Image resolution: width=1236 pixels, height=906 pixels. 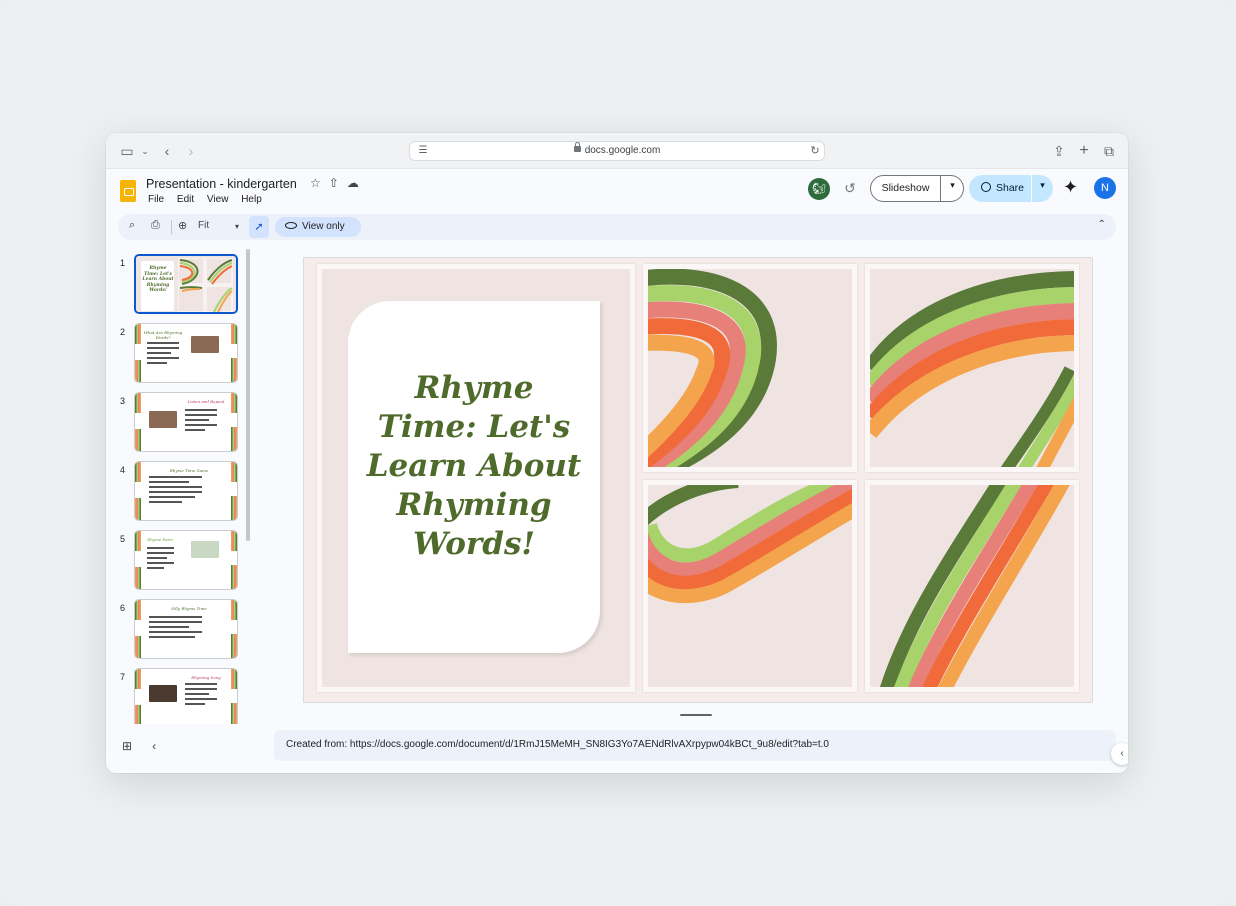 What do you see at coordinates (1059, 151) in the screenshot?
I see `share-page-icon: ⇪` at bounding box center [1059, 151].